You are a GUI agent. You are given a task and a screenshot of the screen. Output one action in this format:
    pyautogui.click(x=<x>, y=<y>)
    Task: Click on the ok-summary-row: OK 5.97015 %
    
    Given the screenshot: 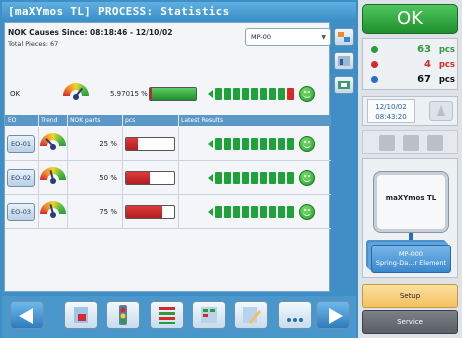 What is the action you would take?
    pyautogui.click(x=168, y=95)
    